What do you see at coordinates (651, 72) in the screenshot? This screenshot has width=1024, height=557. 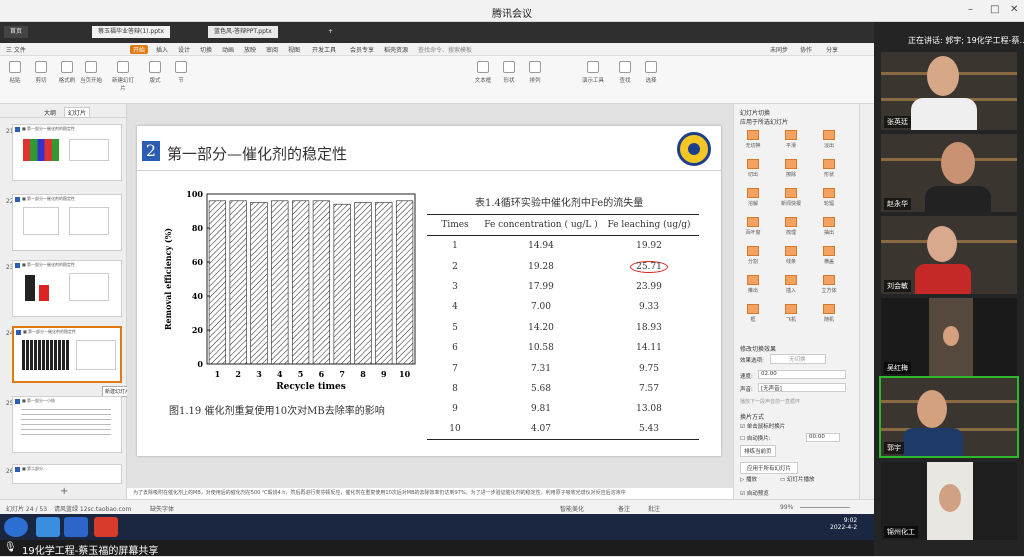 I see `select-button: 选择` at bounding box center [651, 72].